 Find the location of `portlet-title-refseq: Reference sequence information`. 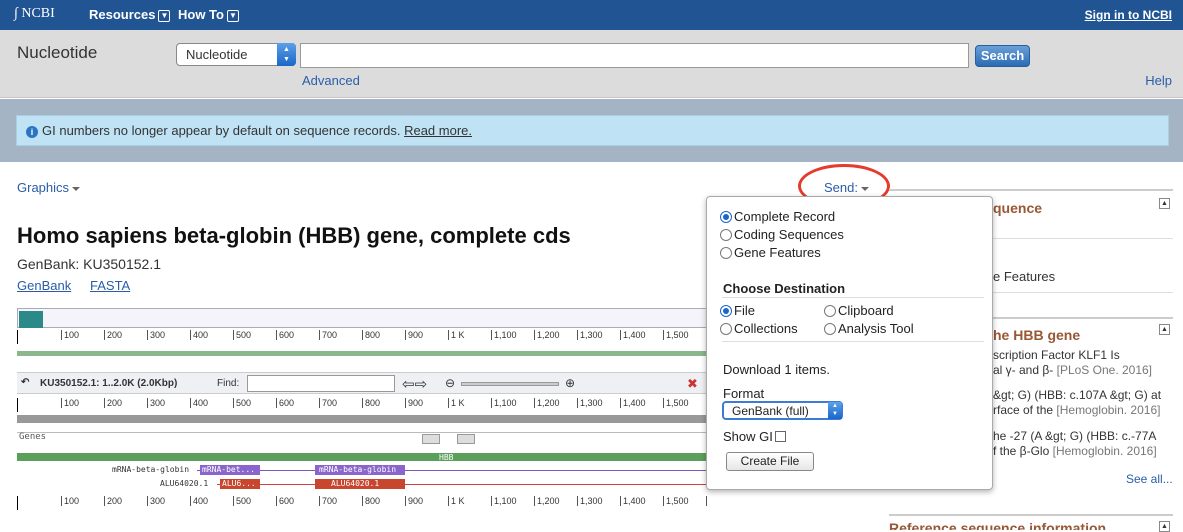

portlet-title-refseq: Reference sequence information is located at coordinates (1019, 525).